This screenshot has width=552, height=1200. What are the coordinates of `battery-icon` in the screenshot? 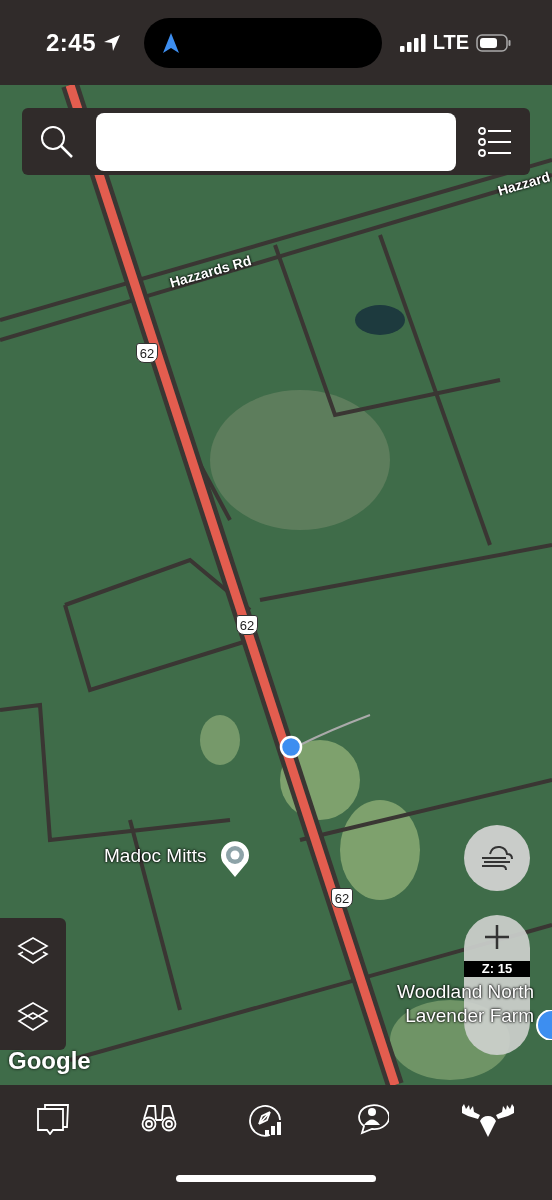 It's located at (494, 42).